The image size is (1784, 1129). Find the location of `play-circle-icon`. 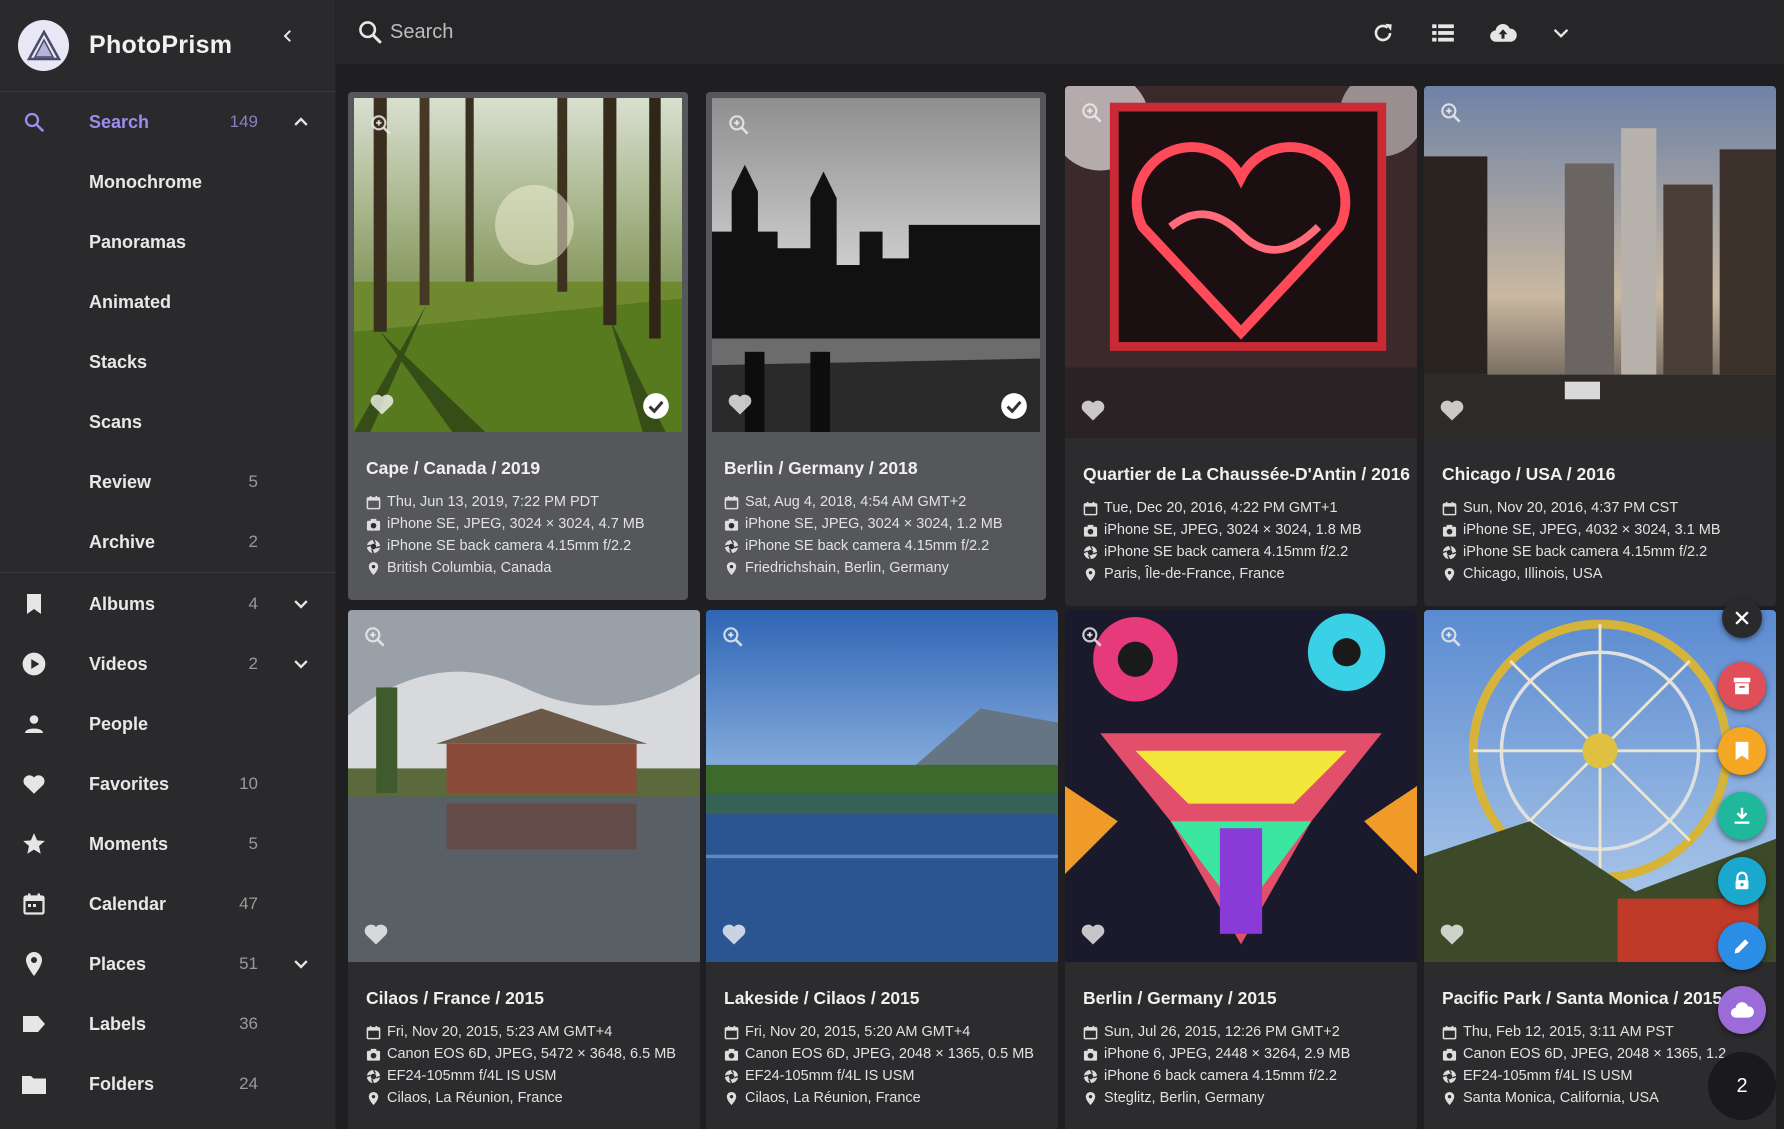

play-circle-icon is located at coordinates (34, 664).